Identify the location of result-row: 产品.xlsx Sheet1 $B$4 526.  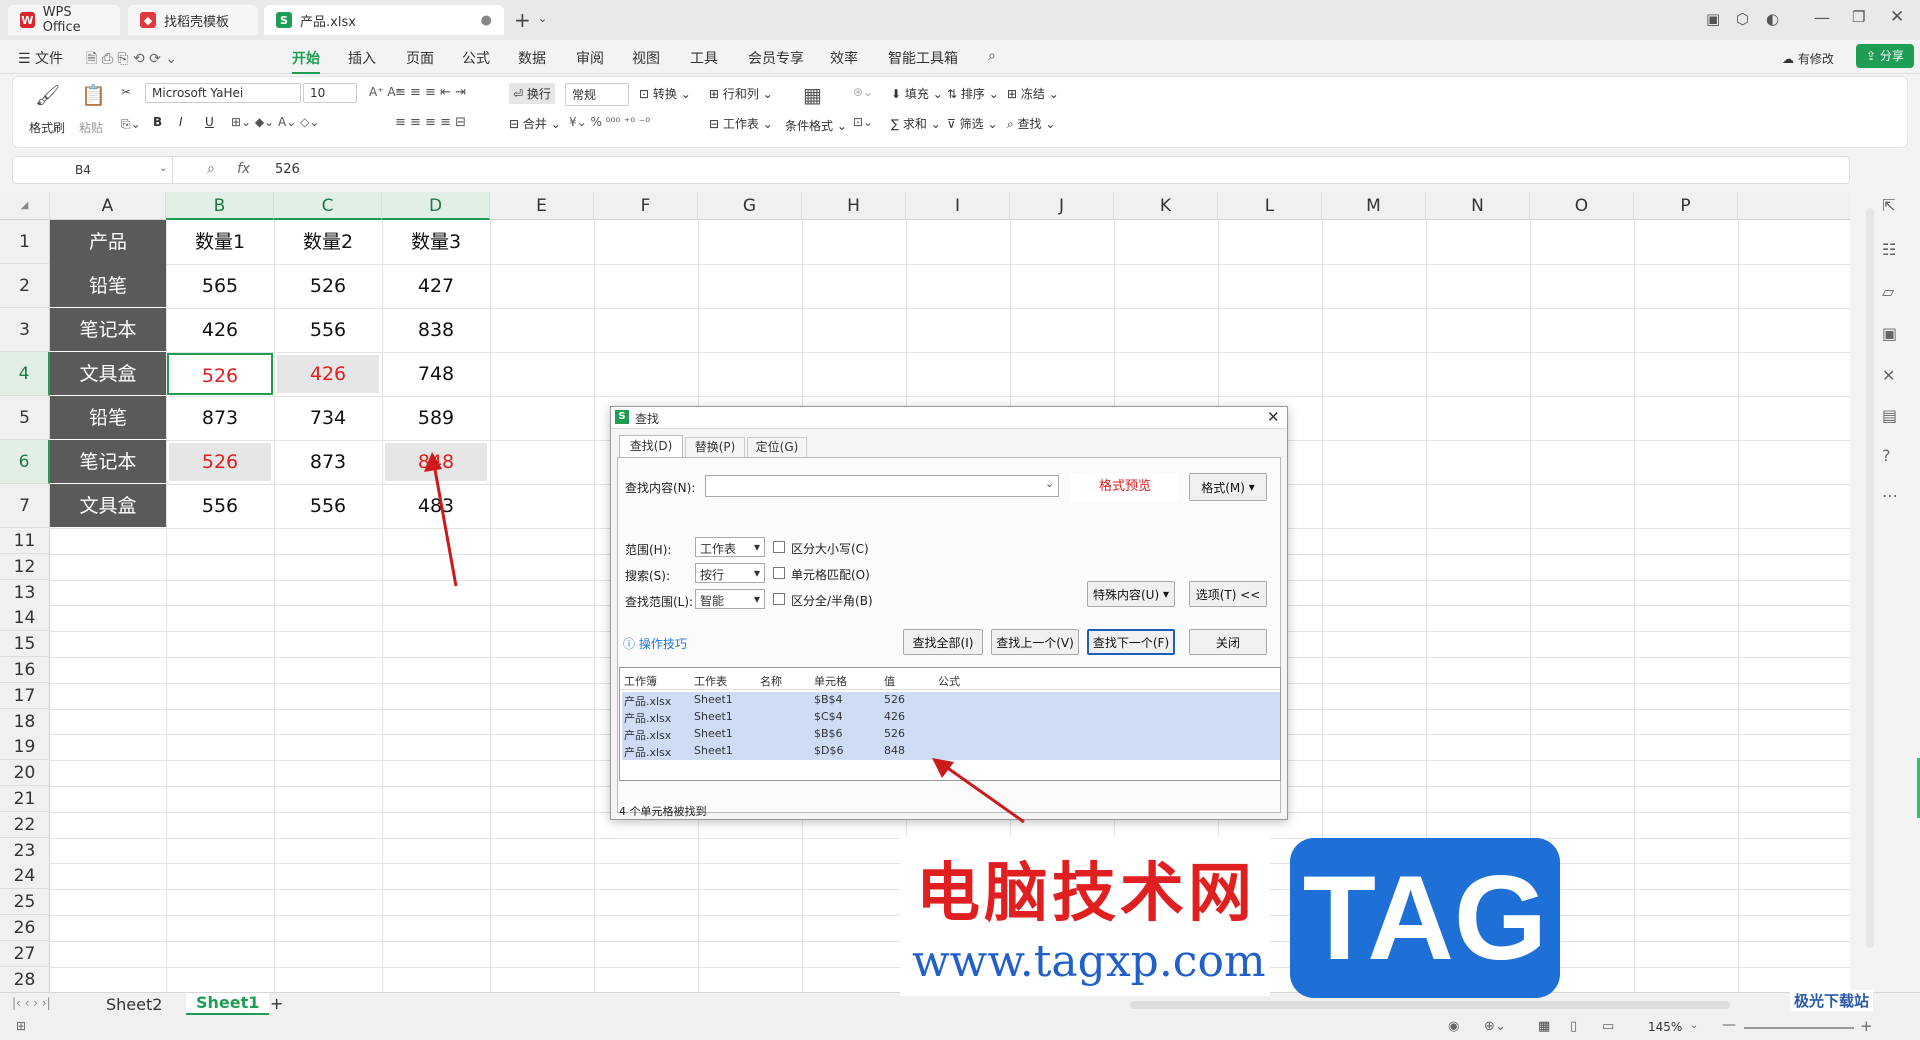
(951, 700).